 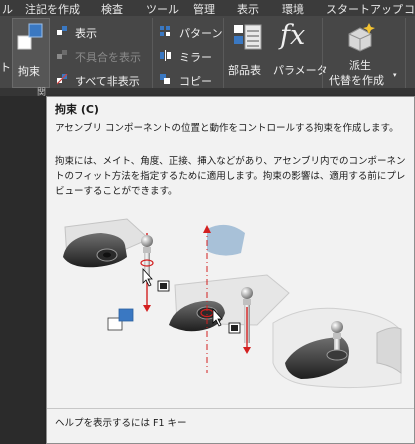 I want to click on derive-label-sub: 代替を作成, so click(x=356, y=80).